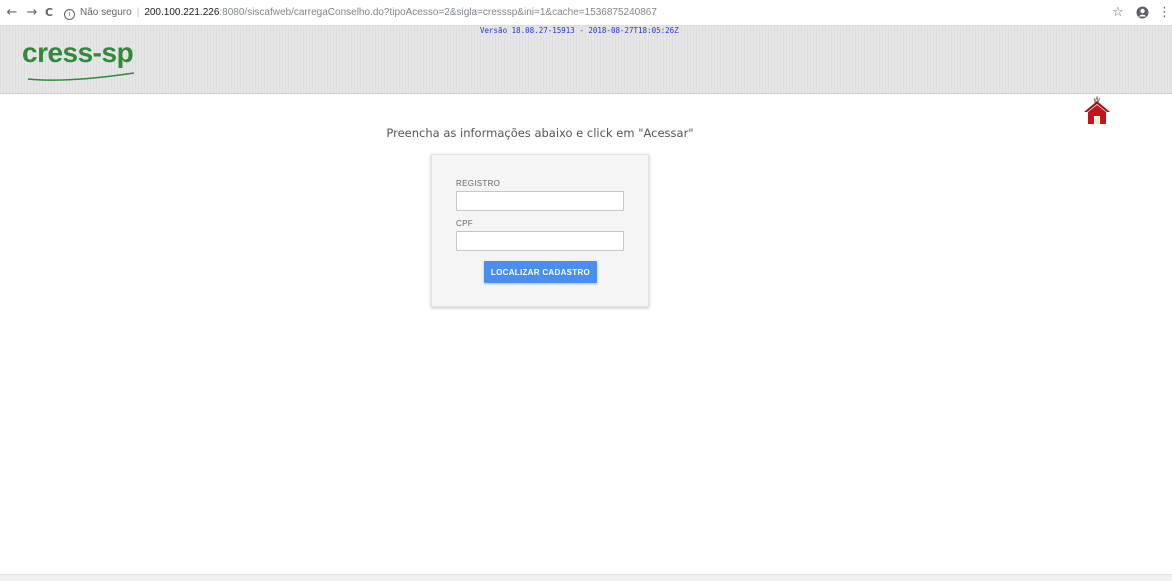 This screenshot has width=1172, height=581. What do you see at coordinates (69, 14) in the screenshot?
I see `info-icon: i` at bounding box center [69, 14].